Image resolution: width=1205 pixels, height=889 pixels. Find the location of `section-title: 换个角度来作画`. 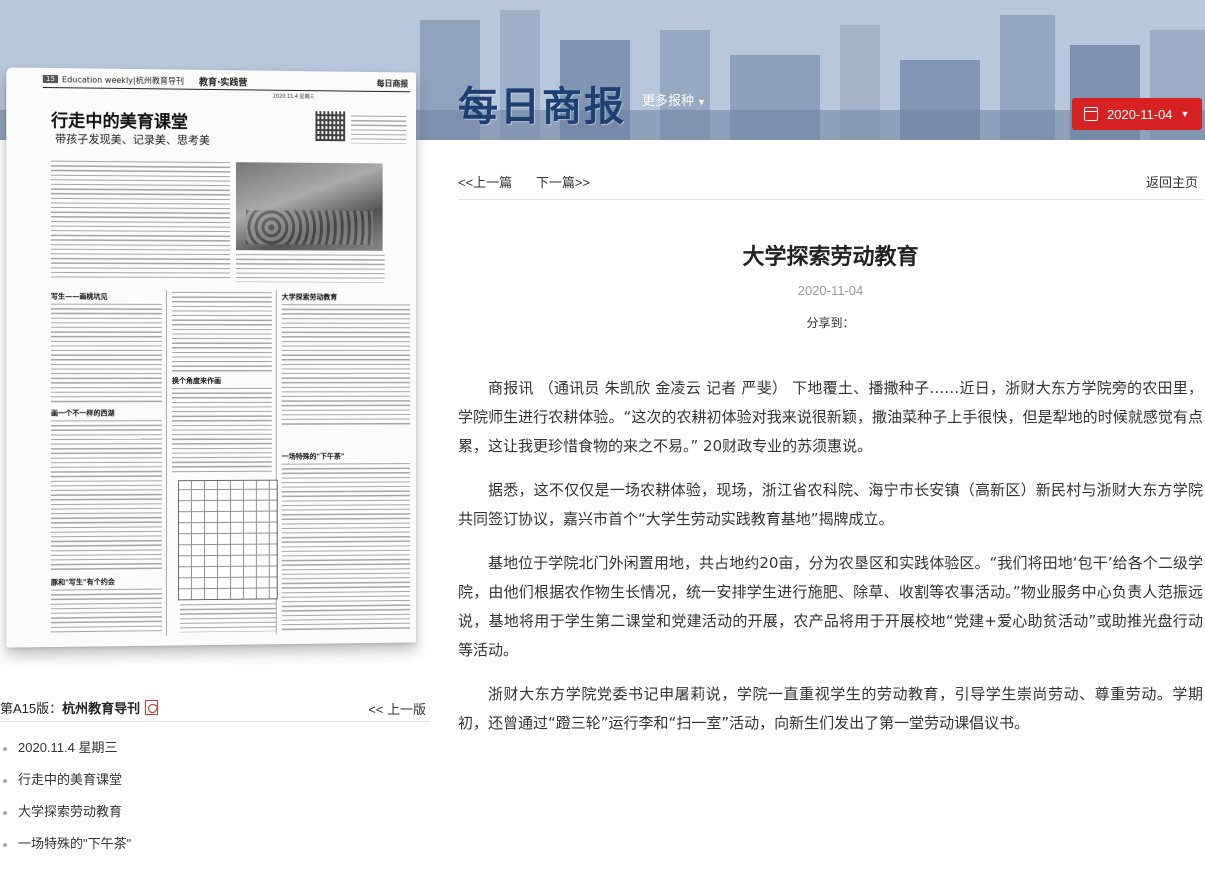

section-title: 换个角度来作画 is located at coordinates (196, 381).